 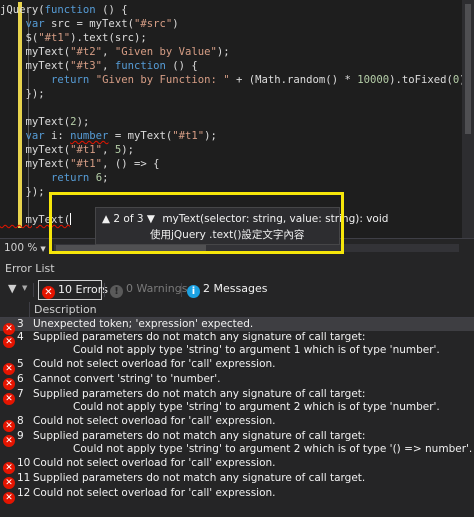 What do you see at coordinates (24, 493) in the screenshot?
I see `error-number: 12` at bounding box center [24, 493].